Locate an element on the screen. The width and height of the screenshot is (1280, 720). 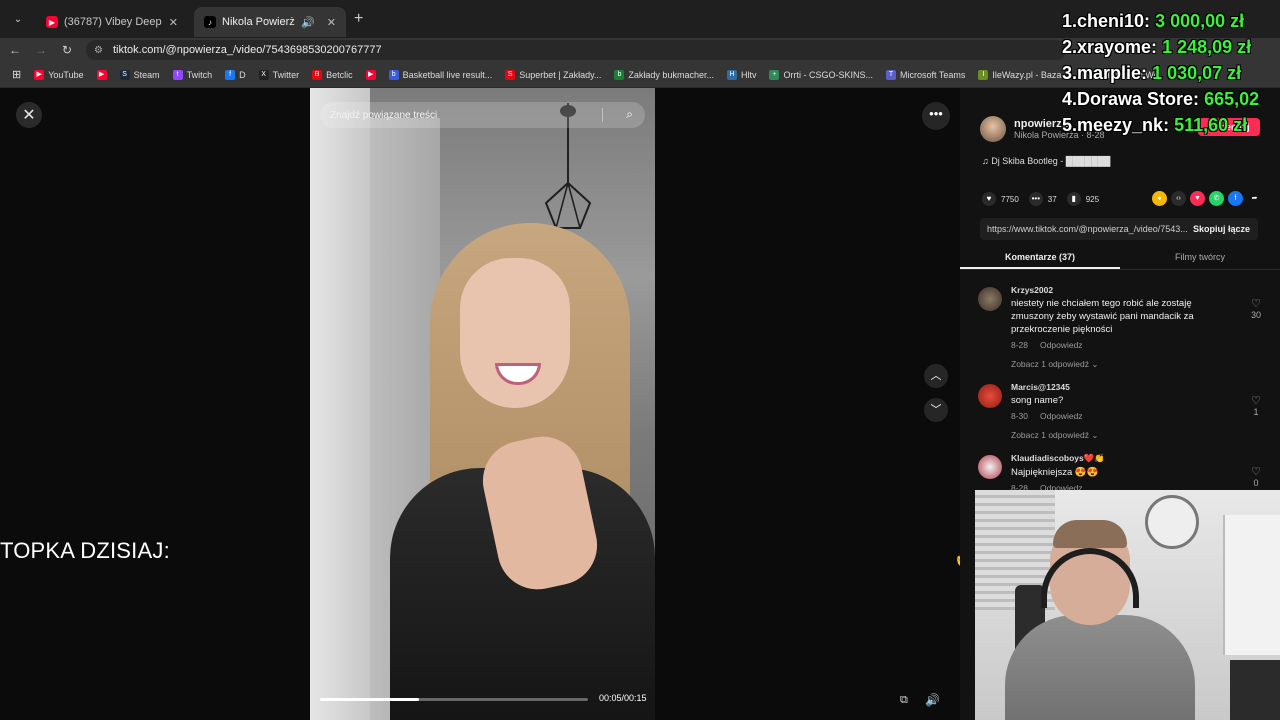
save-button: ▮ 925 is located at coordinates (1083, 199).